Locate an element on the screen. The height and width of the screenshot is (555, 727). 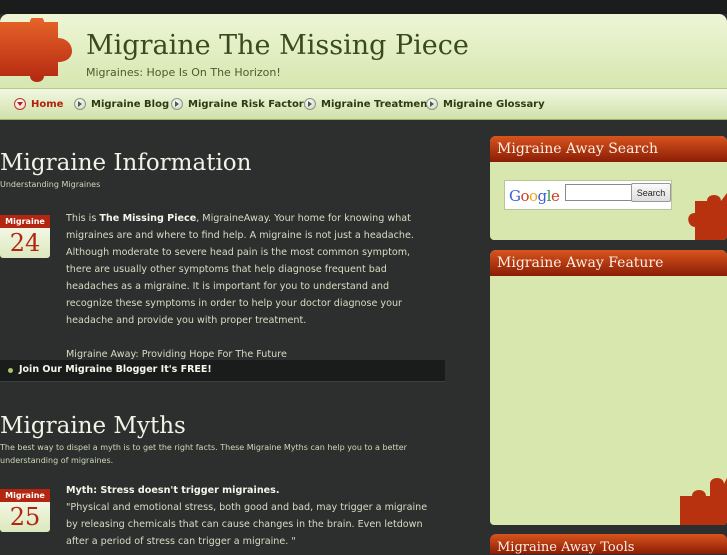
body-bold-text: The Missing Piece is located at coordinates (148, 218).